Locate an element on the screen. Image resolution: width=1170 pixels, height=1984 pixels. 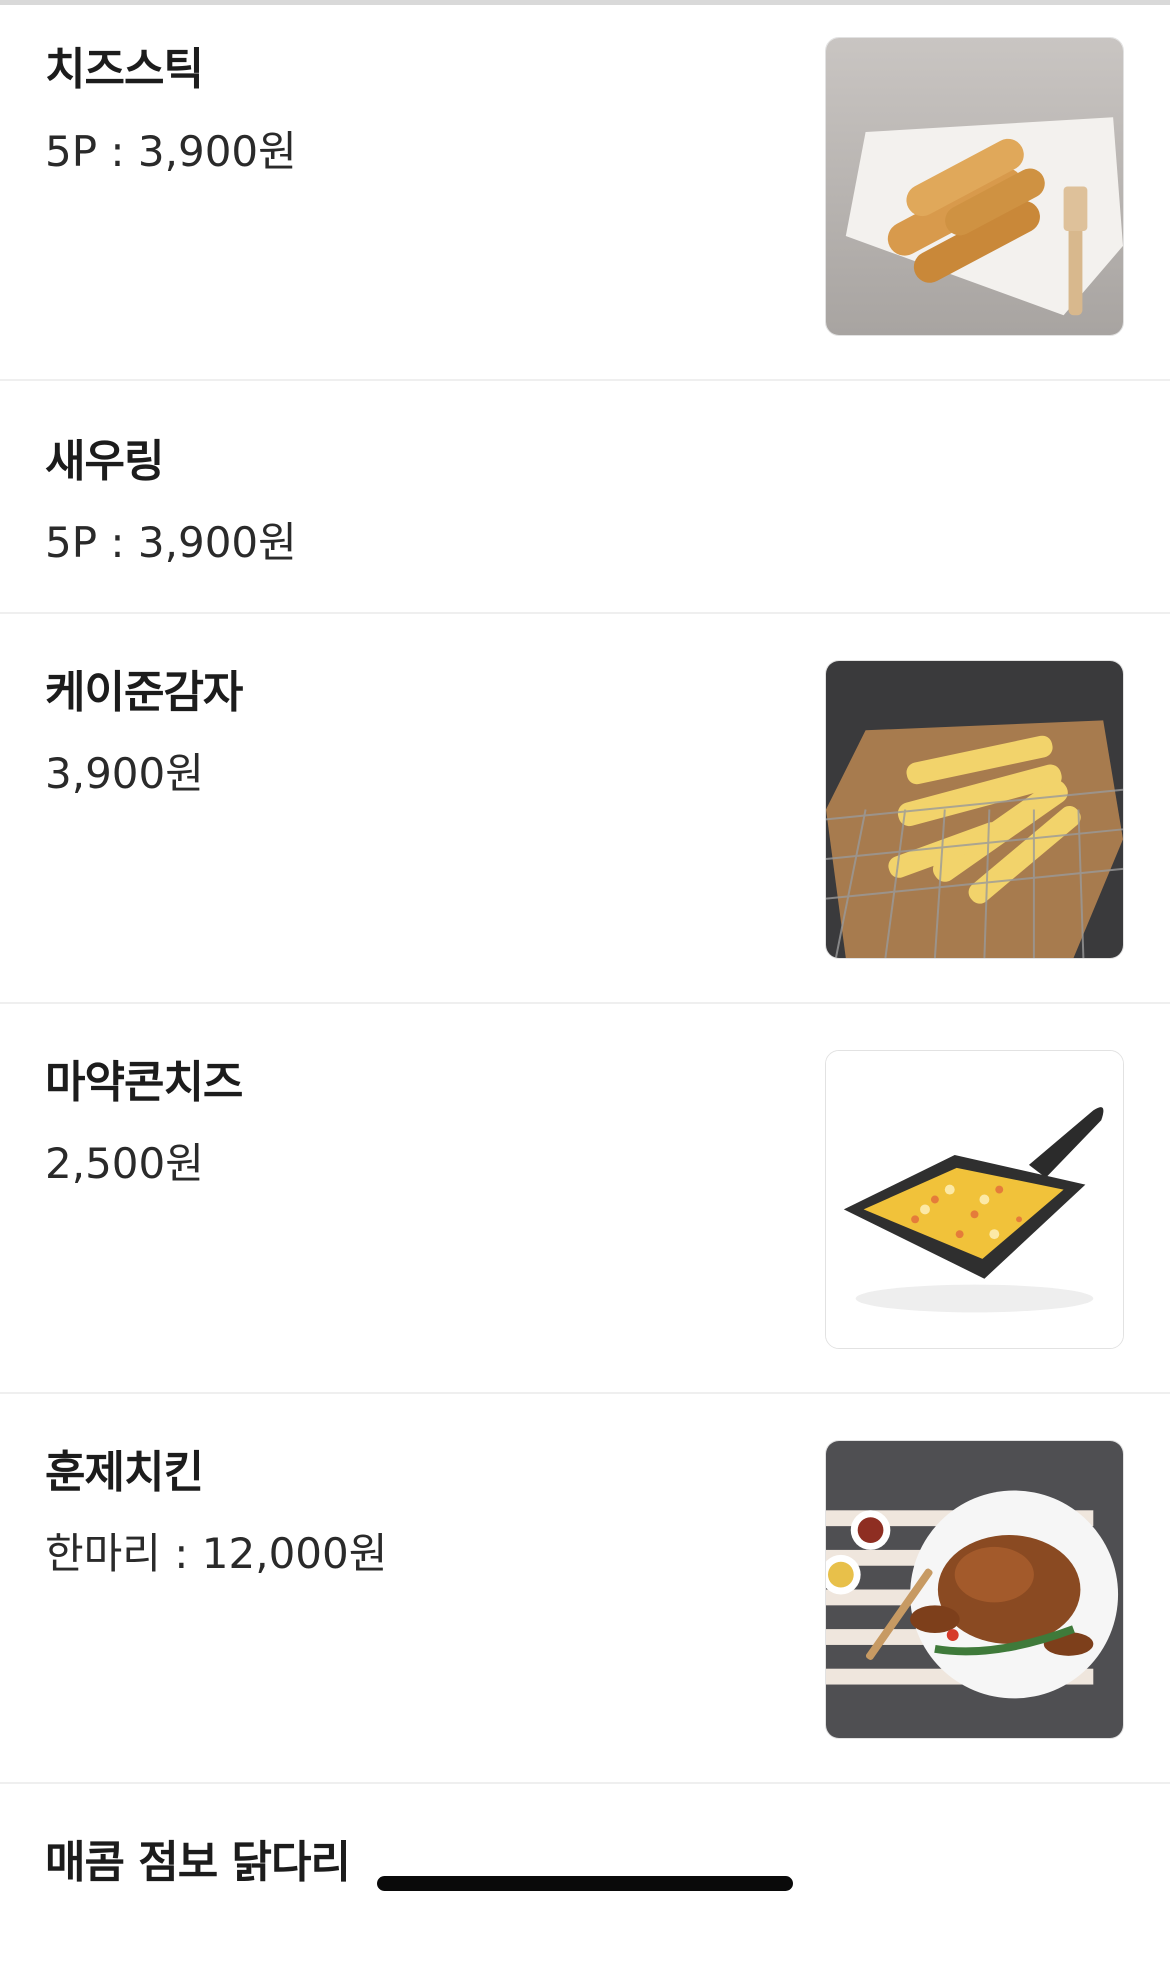
smoked-chicken-photo is located at coordinates (974, 1589).